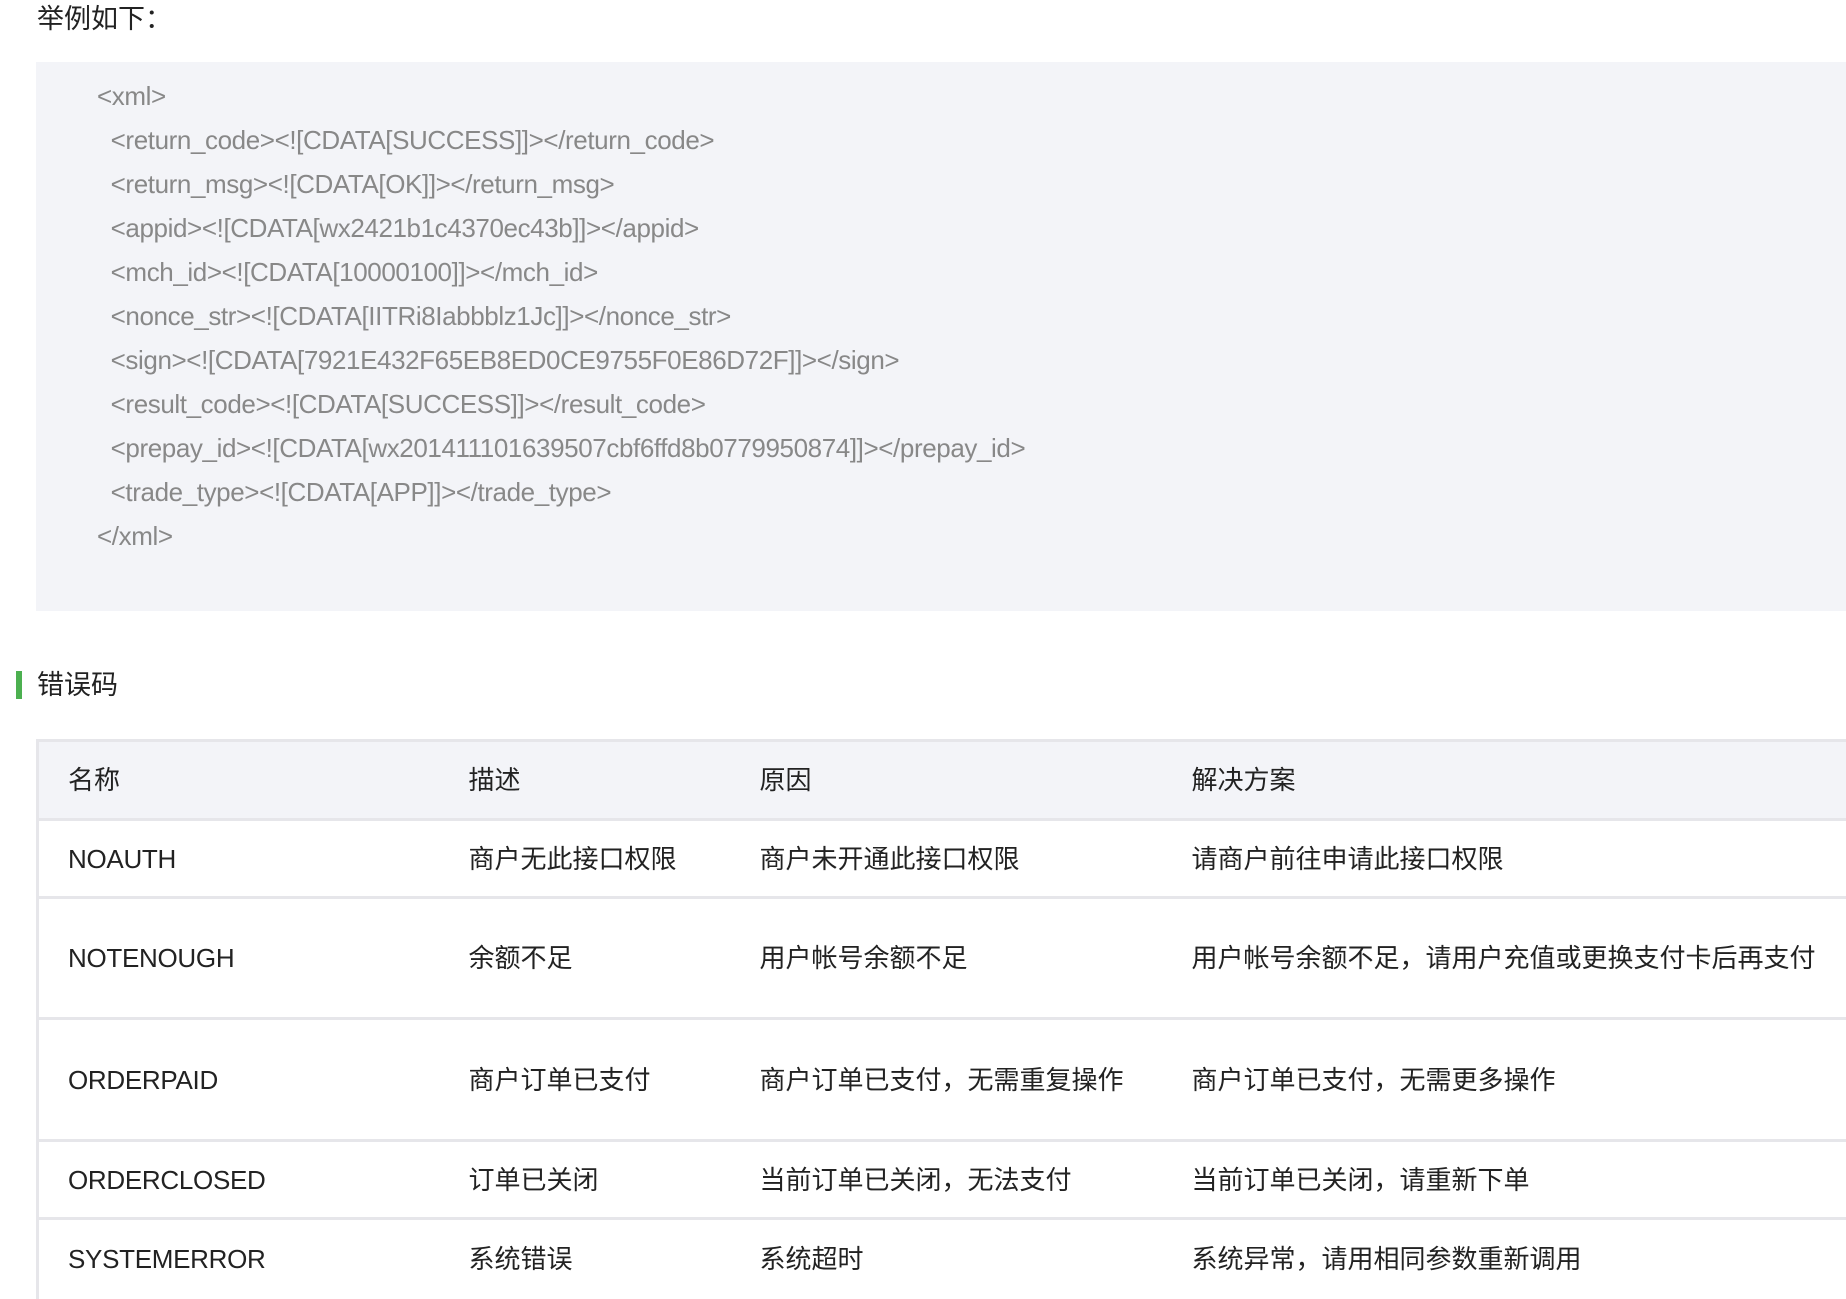 The image size is (1846, 1299). Describe the element at coordinates (355, 184) in the screenshot. I see `code-line: <return_msg><![CDATA[OK]]></return_msg>` at that location.